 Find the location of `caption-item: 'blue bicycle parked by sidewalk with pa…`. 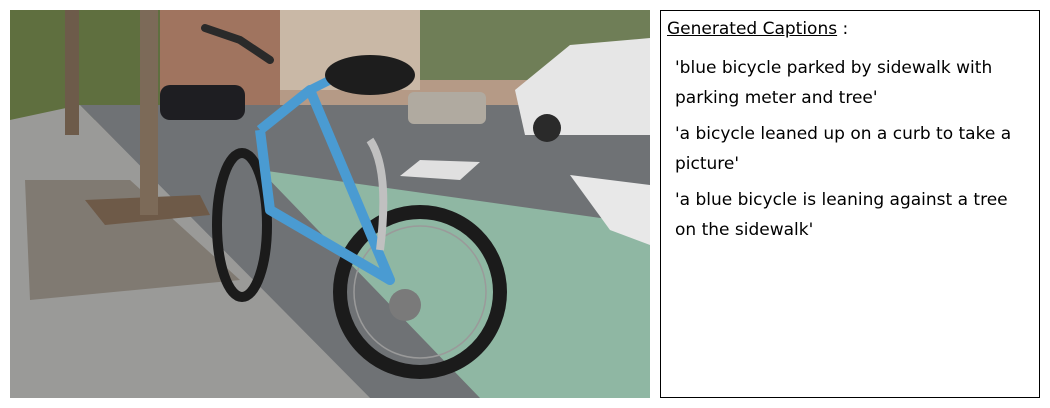

caption-item: 'blue bicycle parked by sidewalk with pa… is located at coordinates (834, 83).